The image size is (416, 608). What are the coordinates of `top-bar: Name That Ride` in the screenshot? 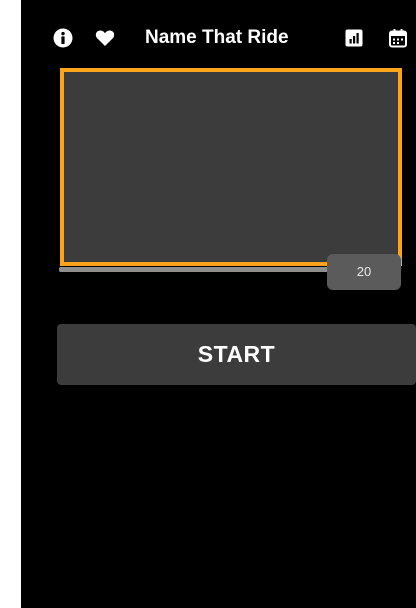 It's located at (218, 38).